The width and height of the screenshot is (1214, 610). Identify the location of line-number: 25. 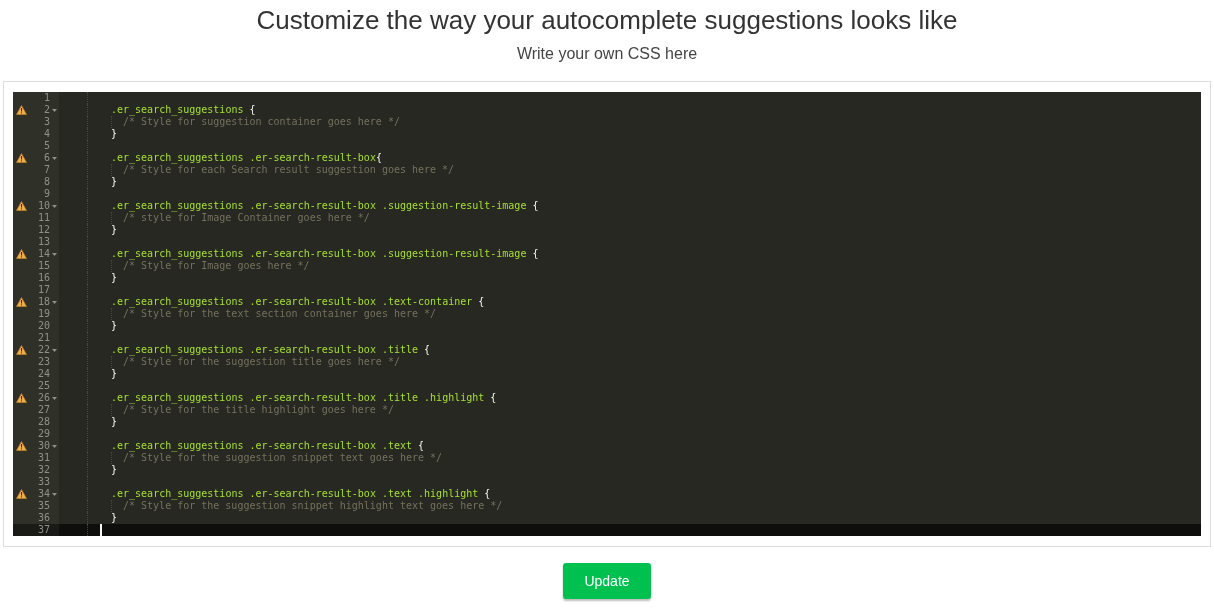
(43, 386).